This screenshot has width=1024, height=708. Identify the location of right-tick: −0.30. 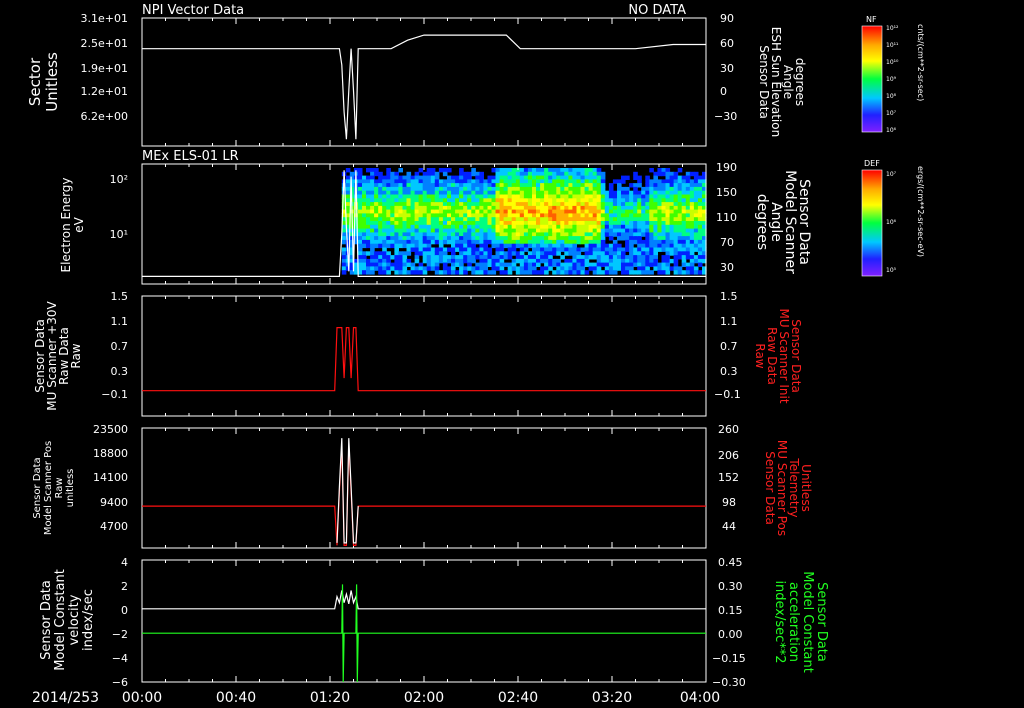
(729, 682).